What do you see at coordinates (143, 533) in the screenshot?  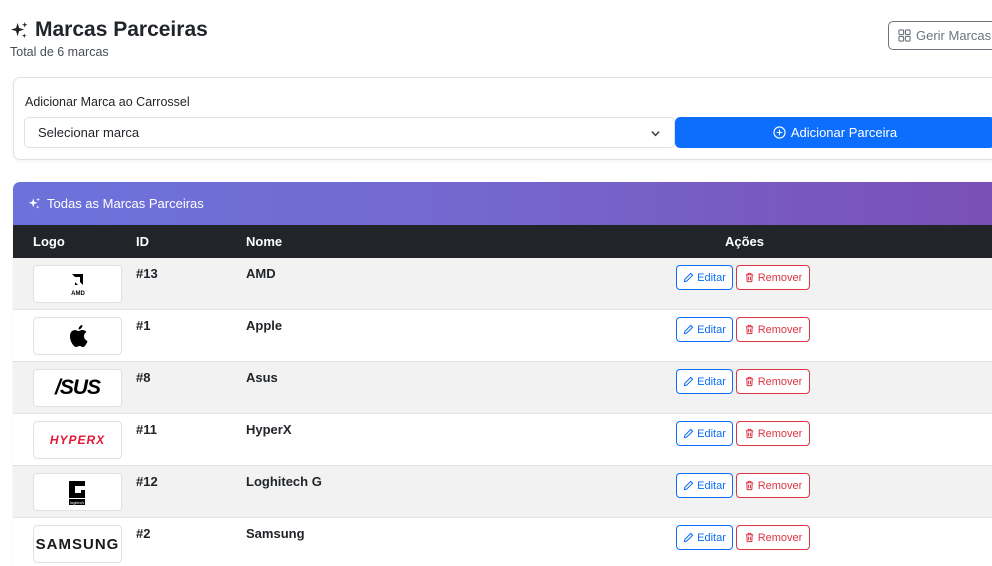 I see `brand-id: #2` at bounding box center [143, 533].